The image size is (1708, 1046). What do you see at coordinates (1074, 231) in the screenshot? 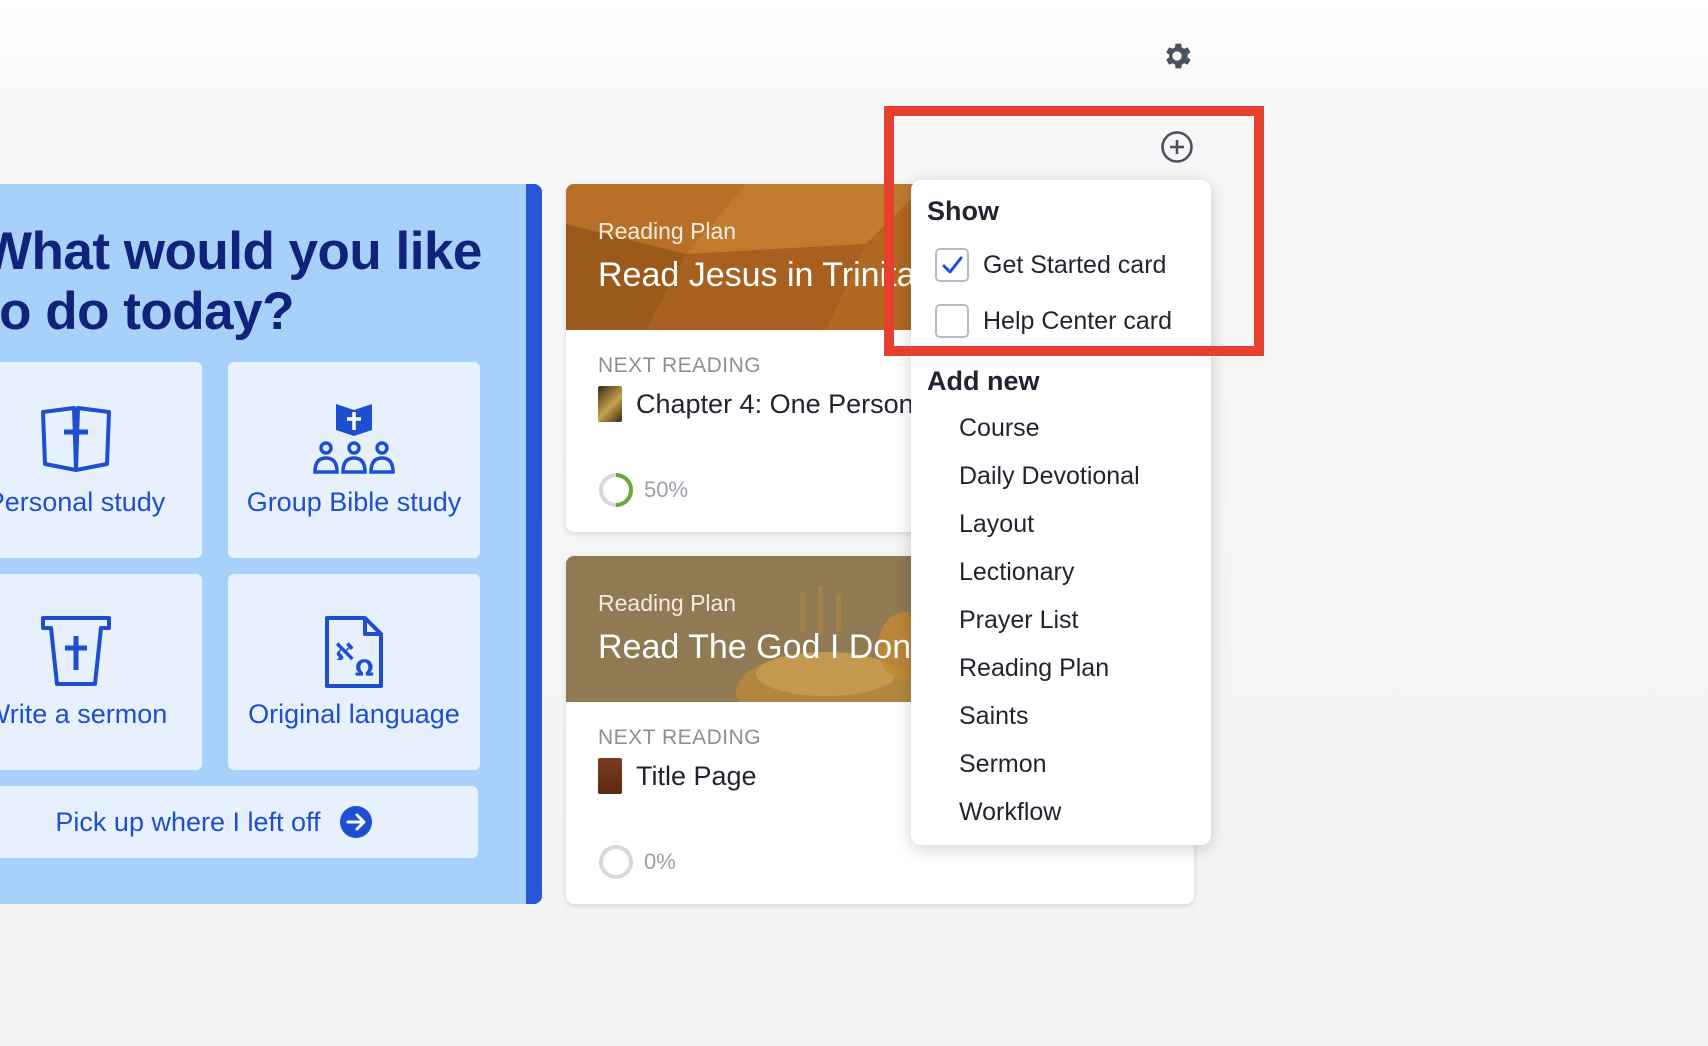
I see `highlight-frame` at bounding box center [1074, 231].